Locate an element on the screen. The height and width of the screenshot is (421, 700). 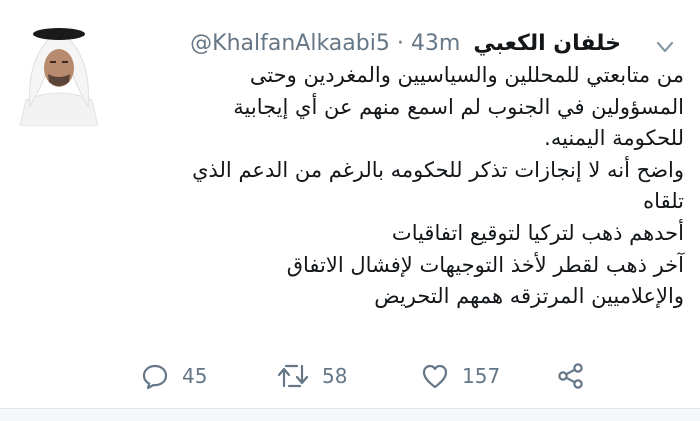
tweet-line: تلقاه is located at coordinates (663, 201).